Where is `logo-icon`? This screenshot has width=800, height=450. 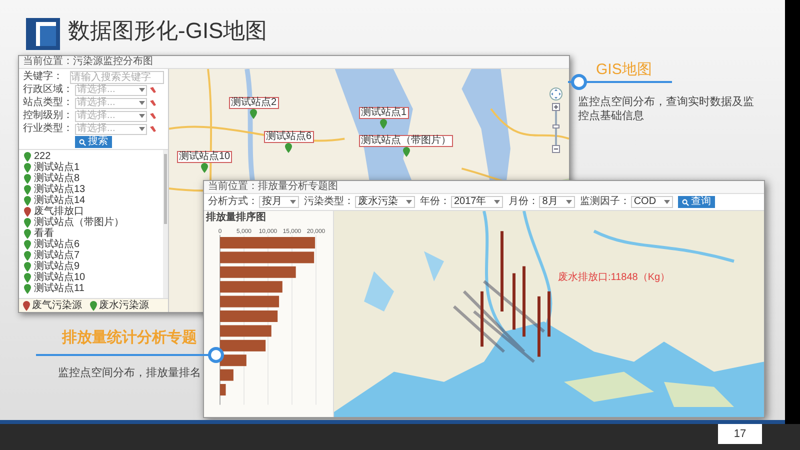 logo-icon is located at coordinates (43, 34).